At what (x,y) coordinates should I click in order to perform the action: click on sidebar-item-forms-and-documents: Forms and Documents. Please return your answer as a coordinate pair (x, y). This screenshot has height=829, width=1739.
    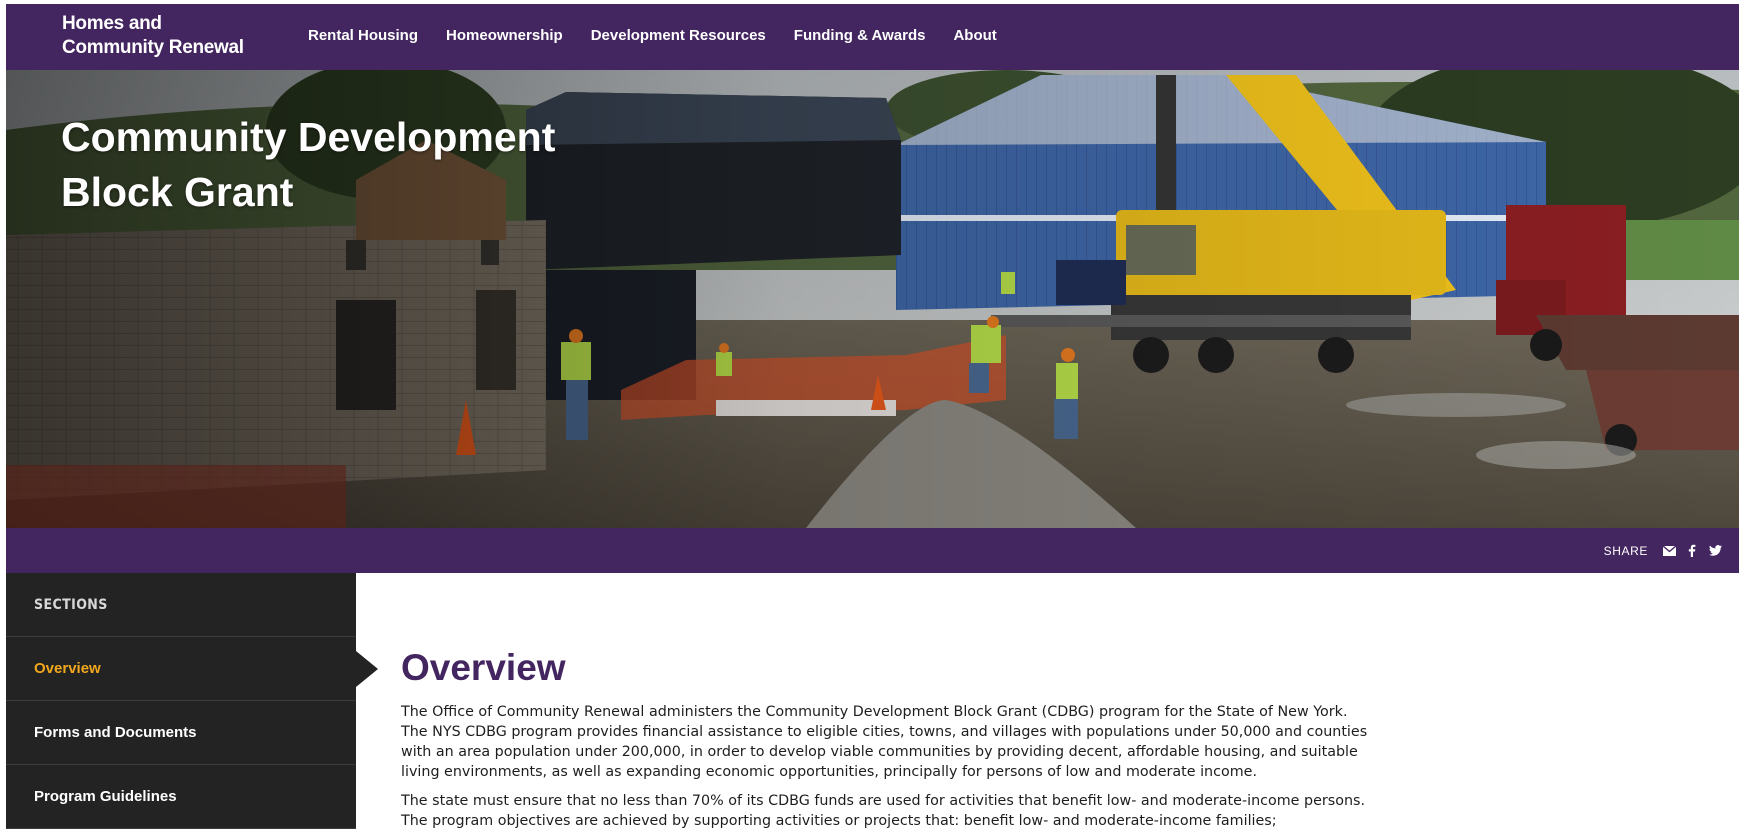
    Looking at the image, I should click on (181, 733).